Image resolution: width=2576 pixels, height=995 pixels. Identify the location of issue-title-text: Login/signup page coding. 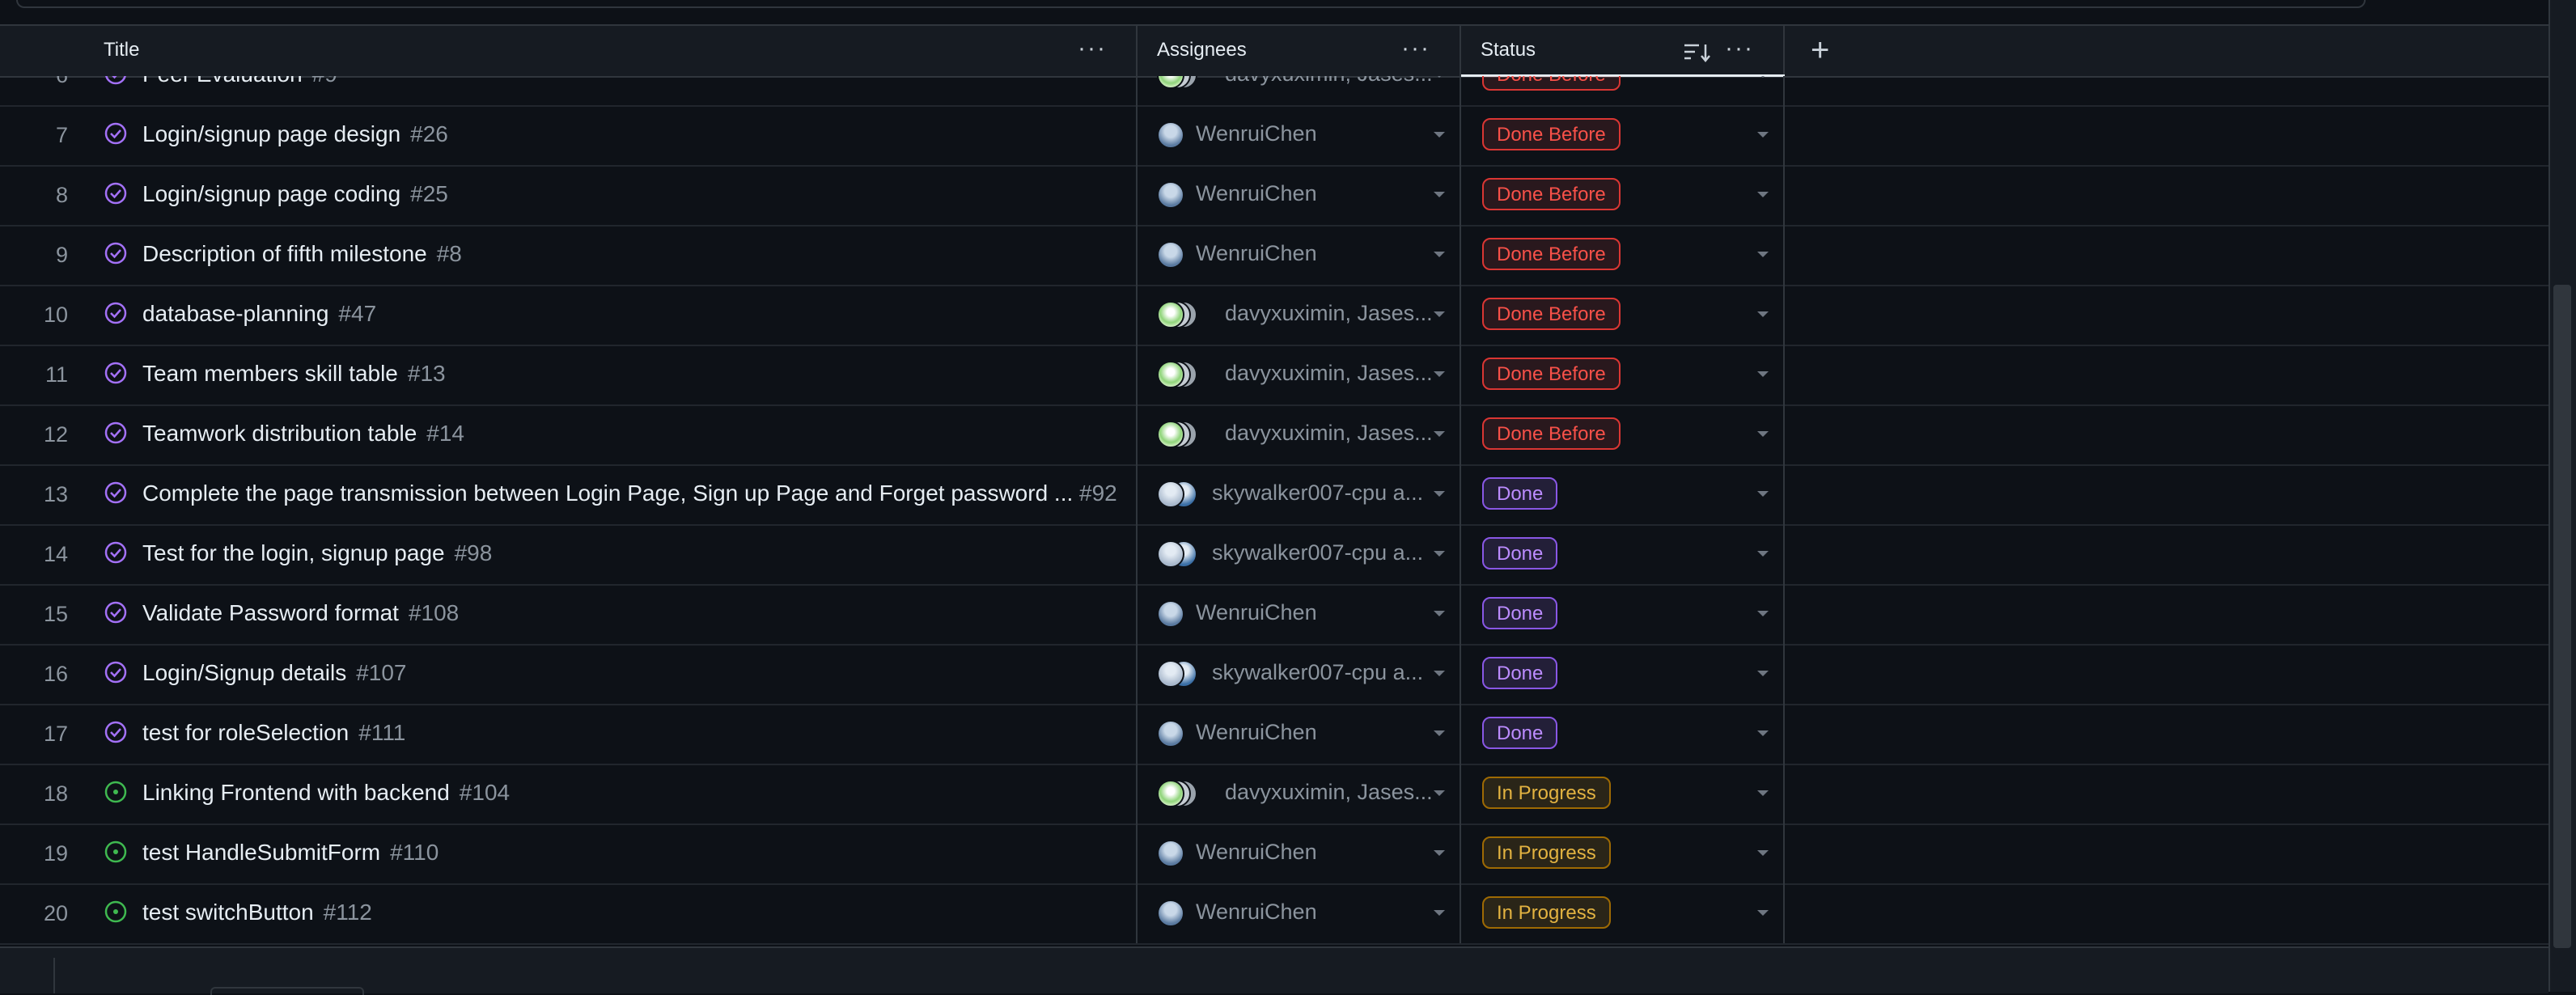
(271, 193).